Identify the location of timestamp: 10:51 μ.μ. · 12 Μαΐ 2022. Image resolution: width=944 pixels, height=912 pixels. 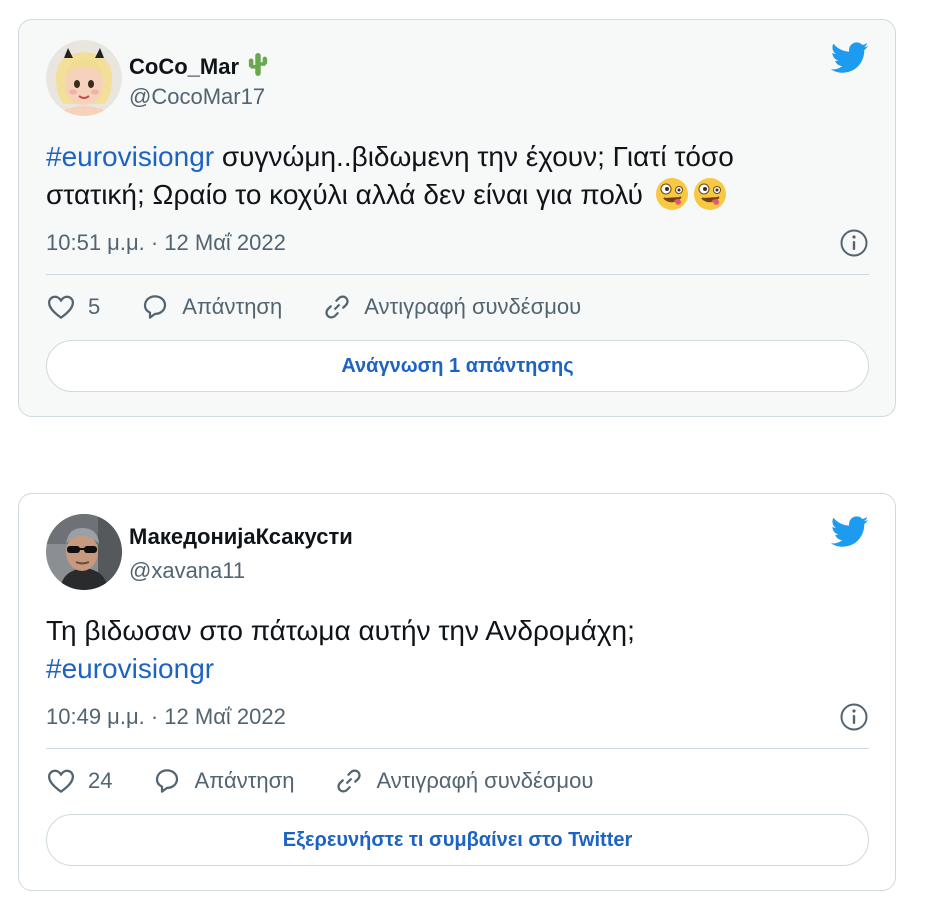
(166, 243).